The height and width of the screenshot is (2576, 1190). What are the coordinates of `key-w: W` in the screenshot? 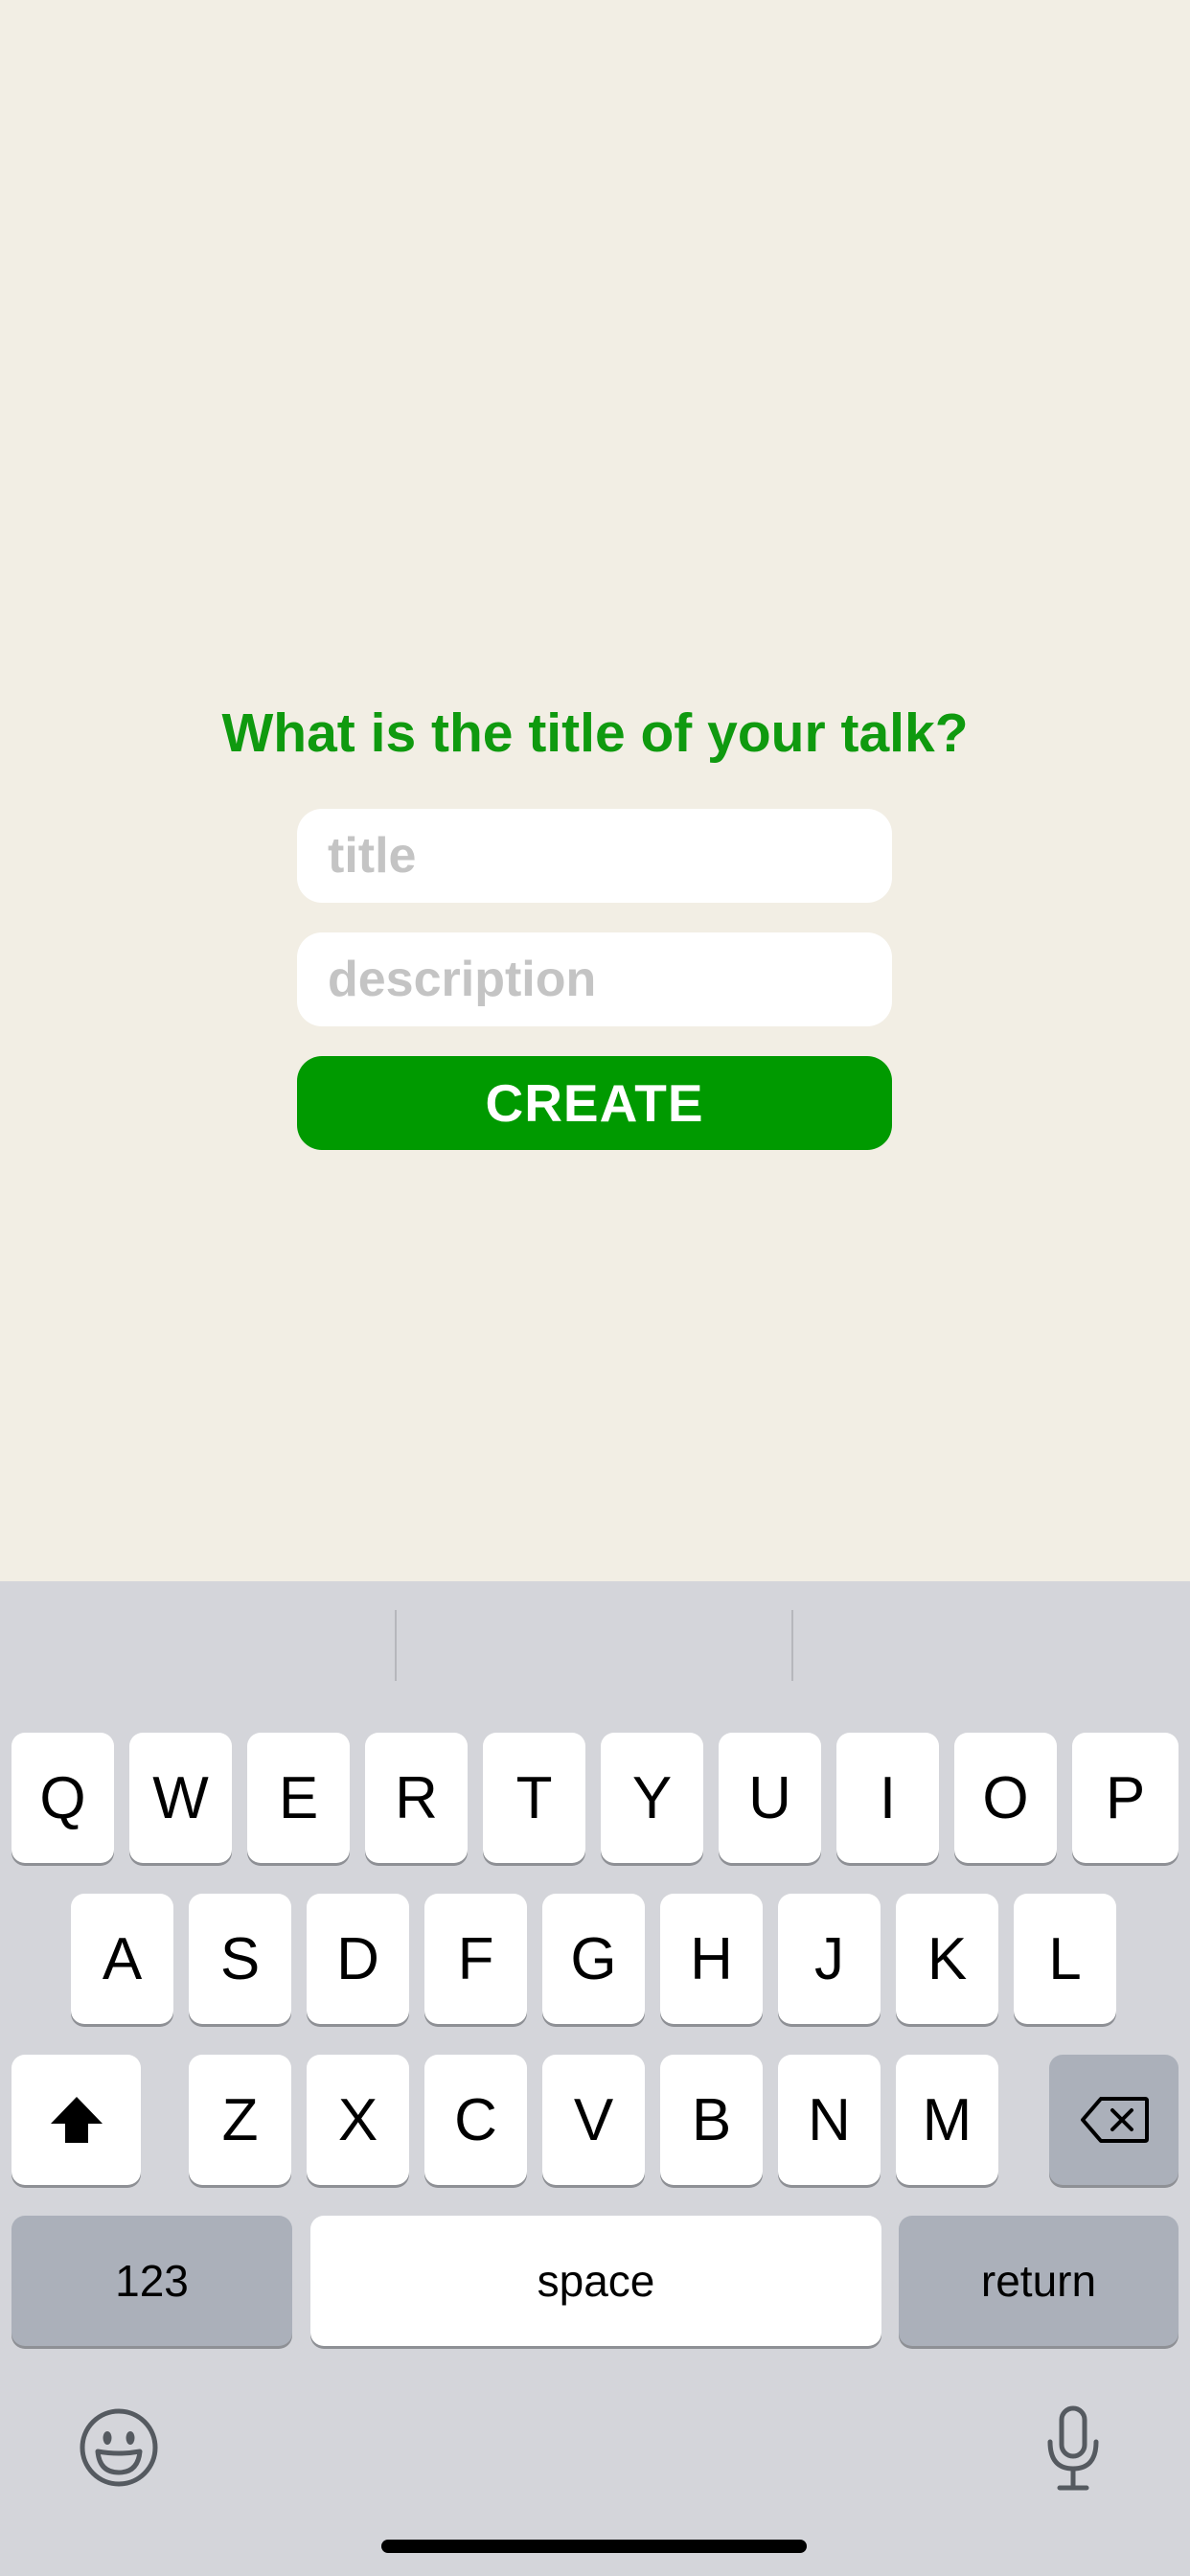 It's located at (181, 1798).